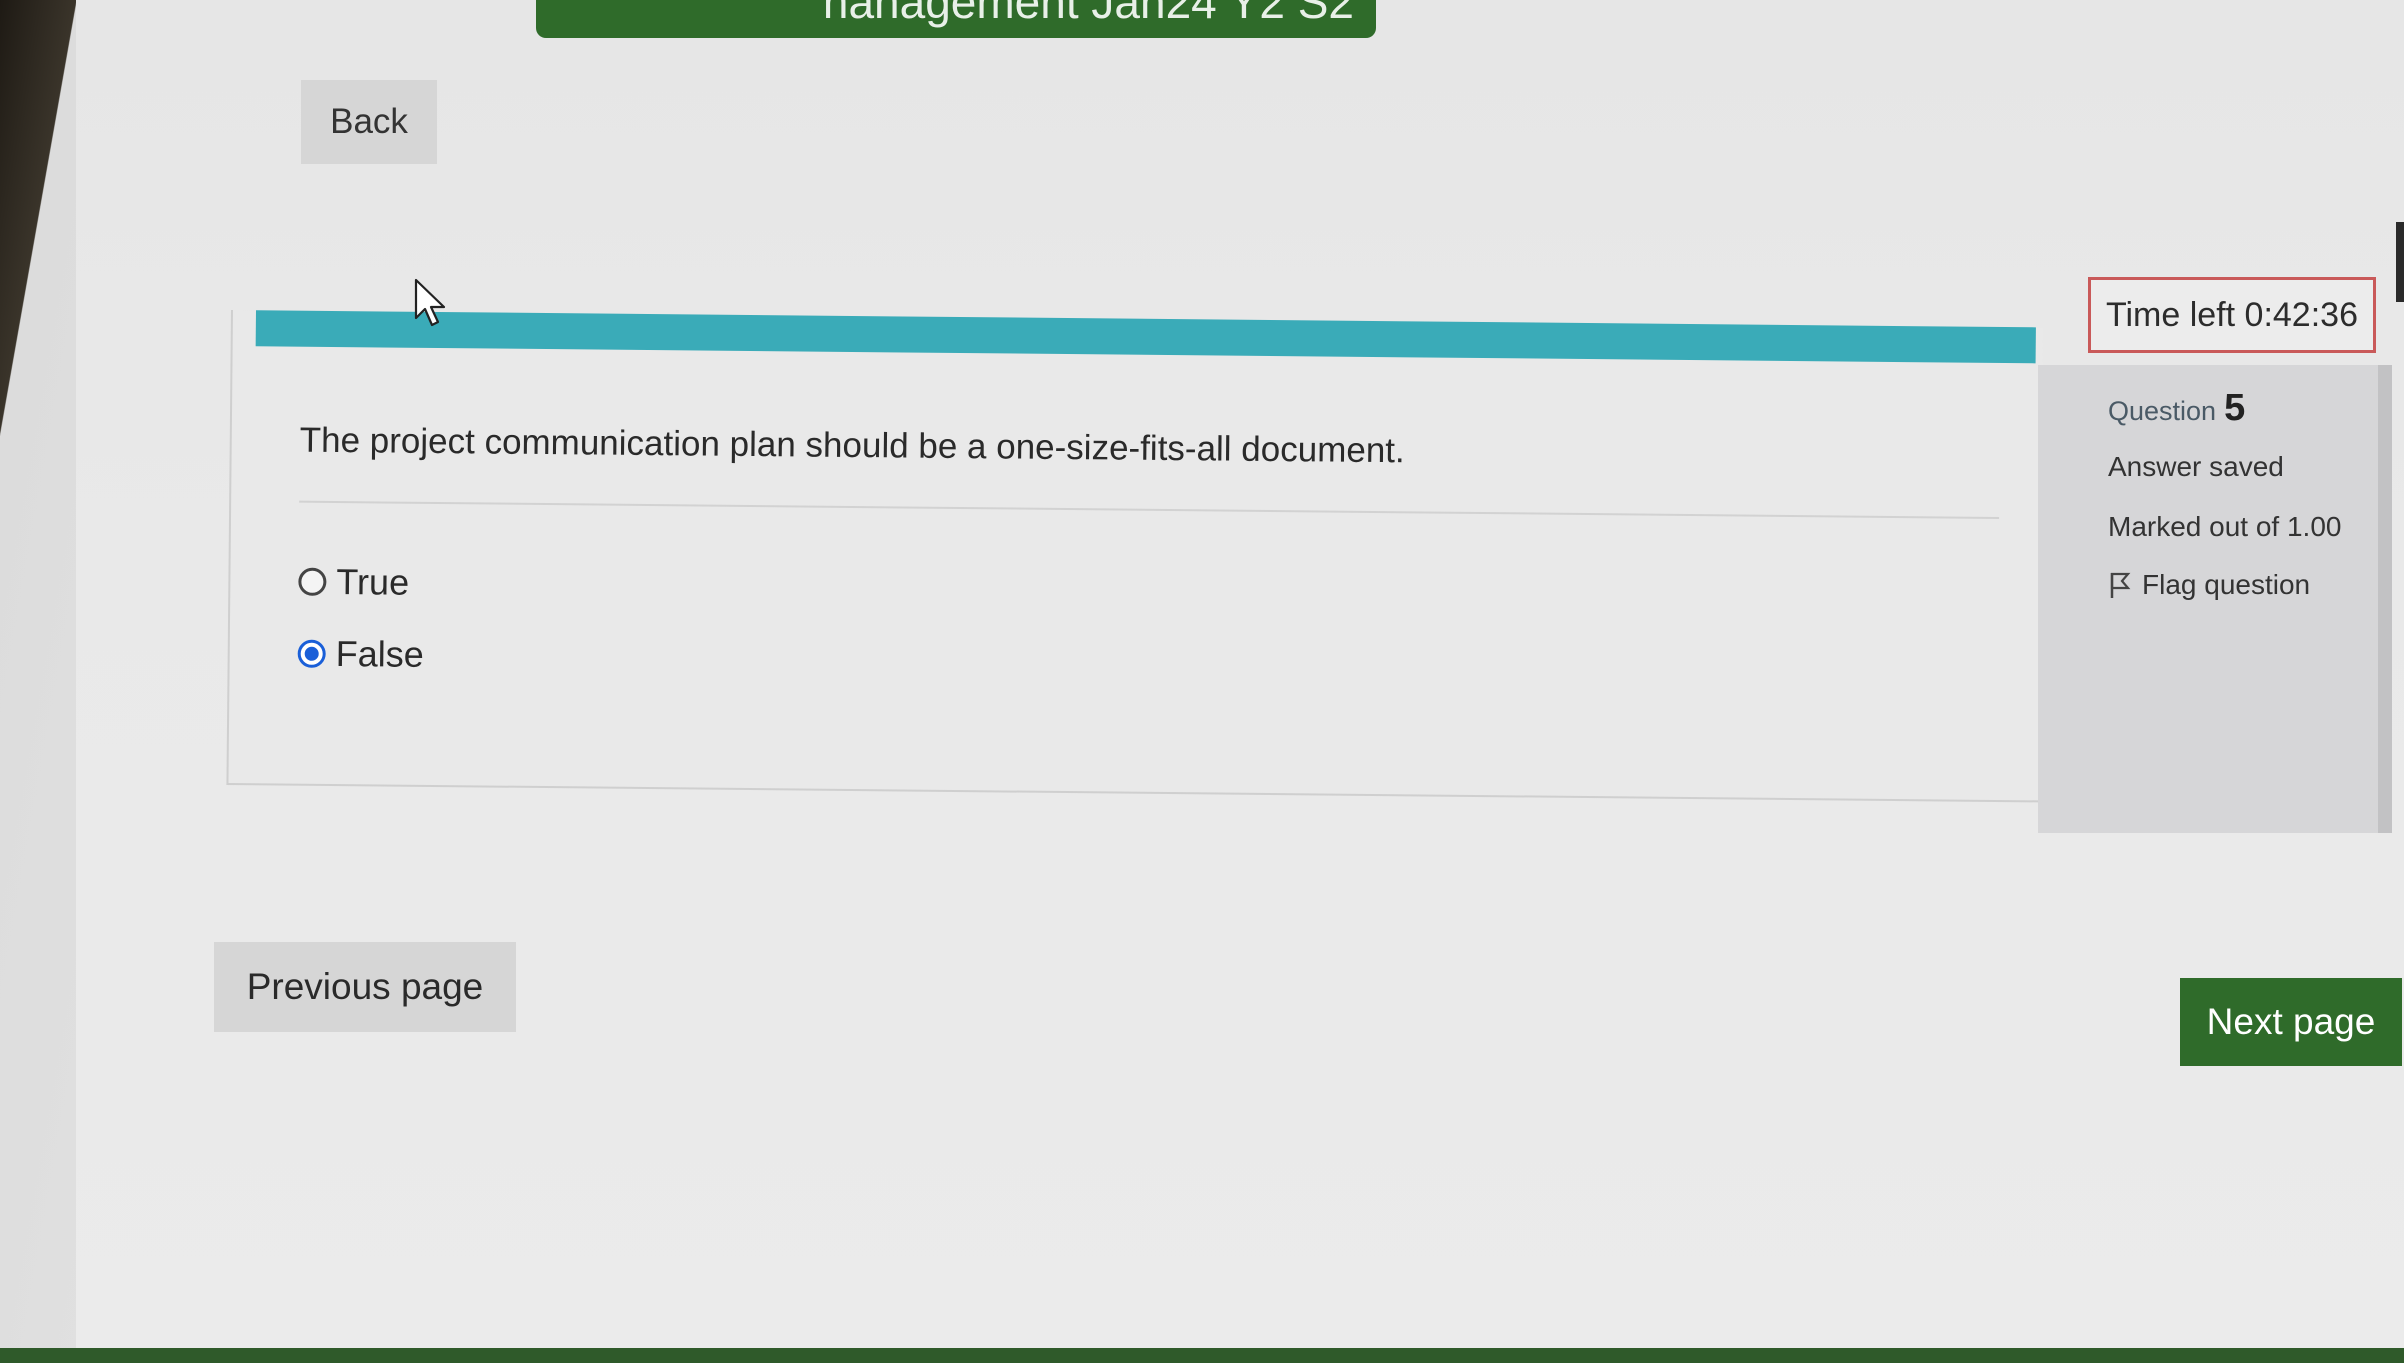  What do you see at coordinates (2196, 466) in the screenshot?
I see `answer-status: Answer saved` at bounding box center [2196, 466].